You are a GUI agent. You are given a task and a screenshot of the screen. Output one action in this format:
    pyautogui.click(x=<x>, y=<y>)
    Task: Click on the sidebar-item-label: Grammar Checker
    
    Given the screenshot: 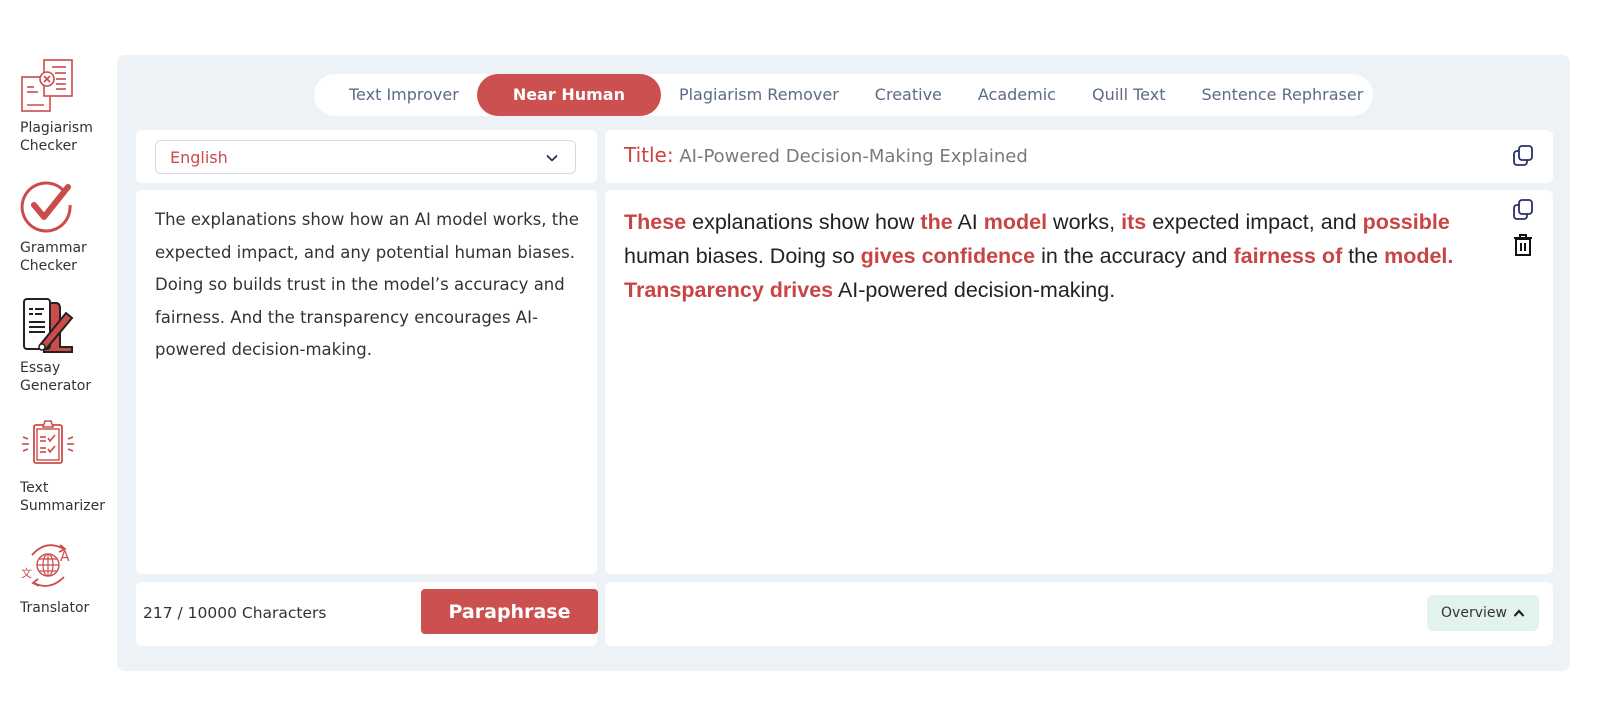 What is the action you would take?
    pyautogui.click(x=53, y=257)
    